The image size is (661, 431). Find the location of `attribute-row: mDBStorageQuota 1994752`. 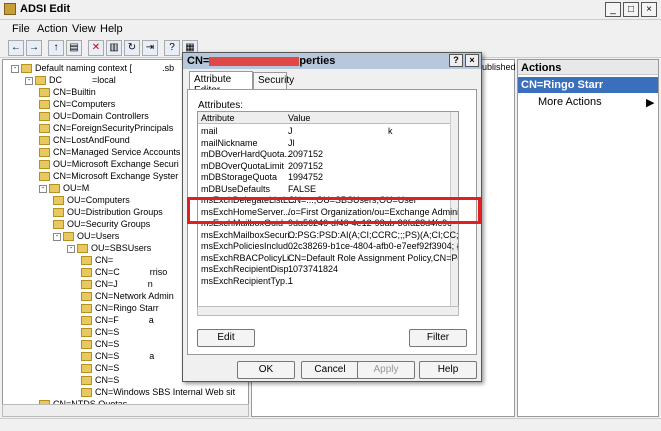

attribute-row: mDBStorageQuota 1994752 is located at coordinates (323, 177).